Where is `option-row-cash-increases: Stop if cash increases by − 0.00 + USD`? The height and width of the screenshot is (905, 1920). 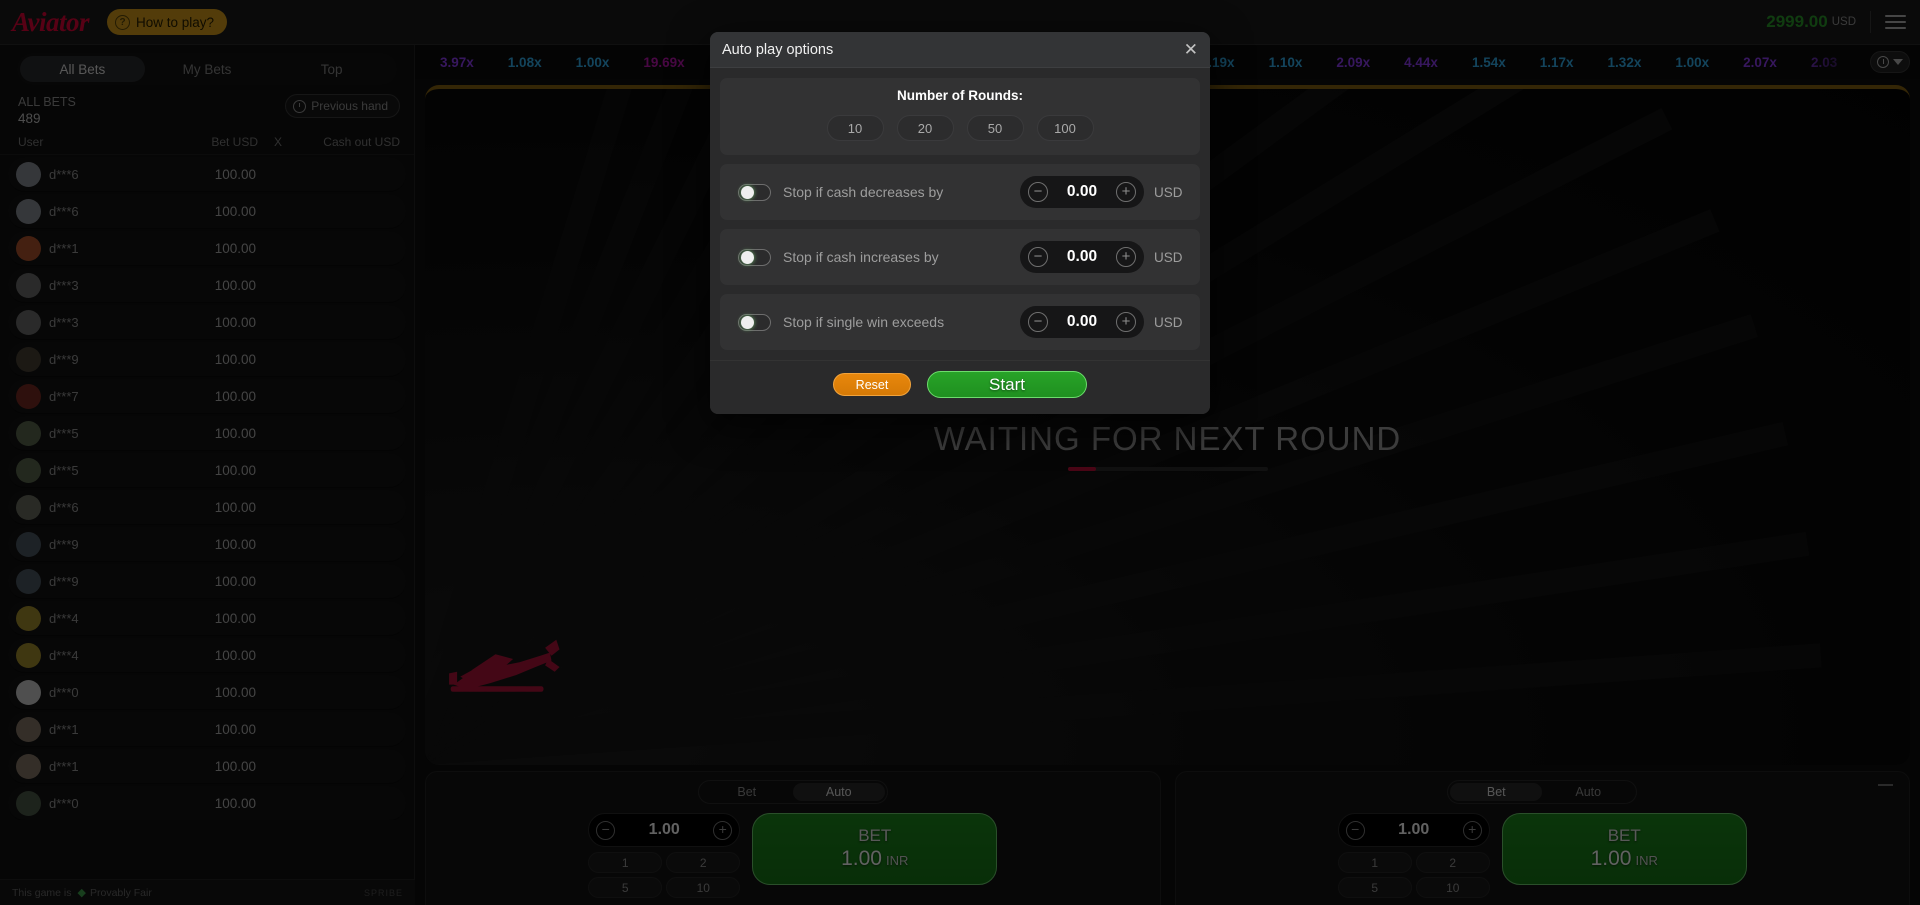 option-row-cash-increases: Stop if cash increases by − 0.00 + USD is located at coordinates (960, 257).